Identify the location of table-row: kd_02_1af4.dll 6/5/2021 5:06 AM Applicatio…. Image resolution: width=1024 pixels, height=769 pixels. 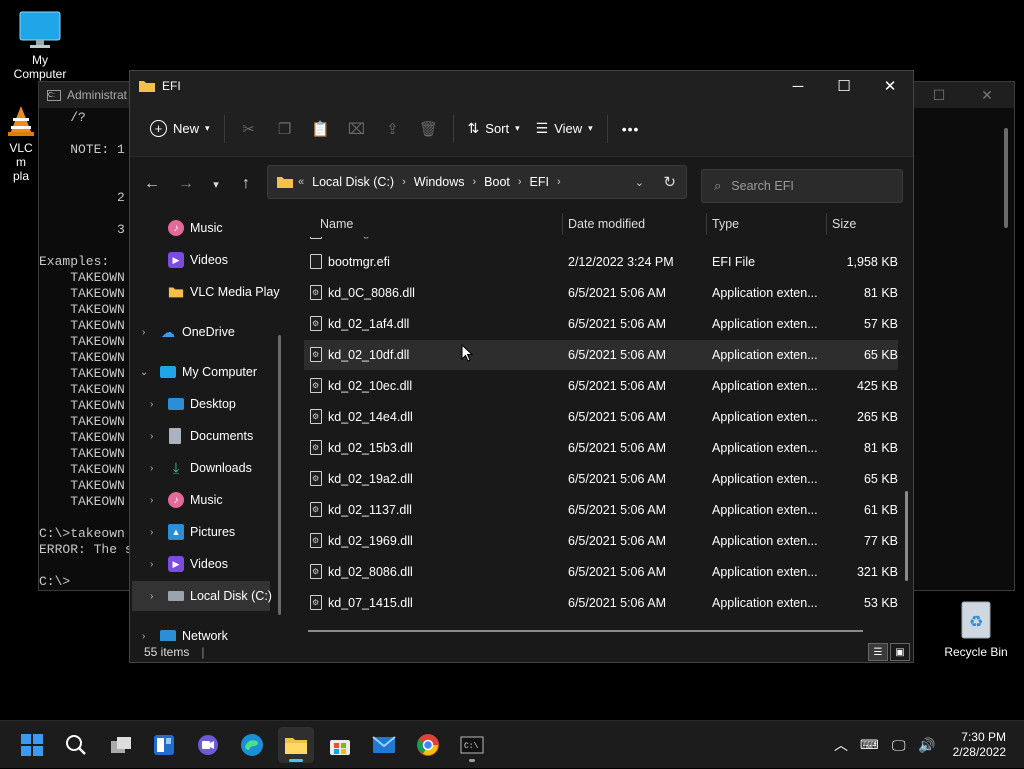
(601, 324).